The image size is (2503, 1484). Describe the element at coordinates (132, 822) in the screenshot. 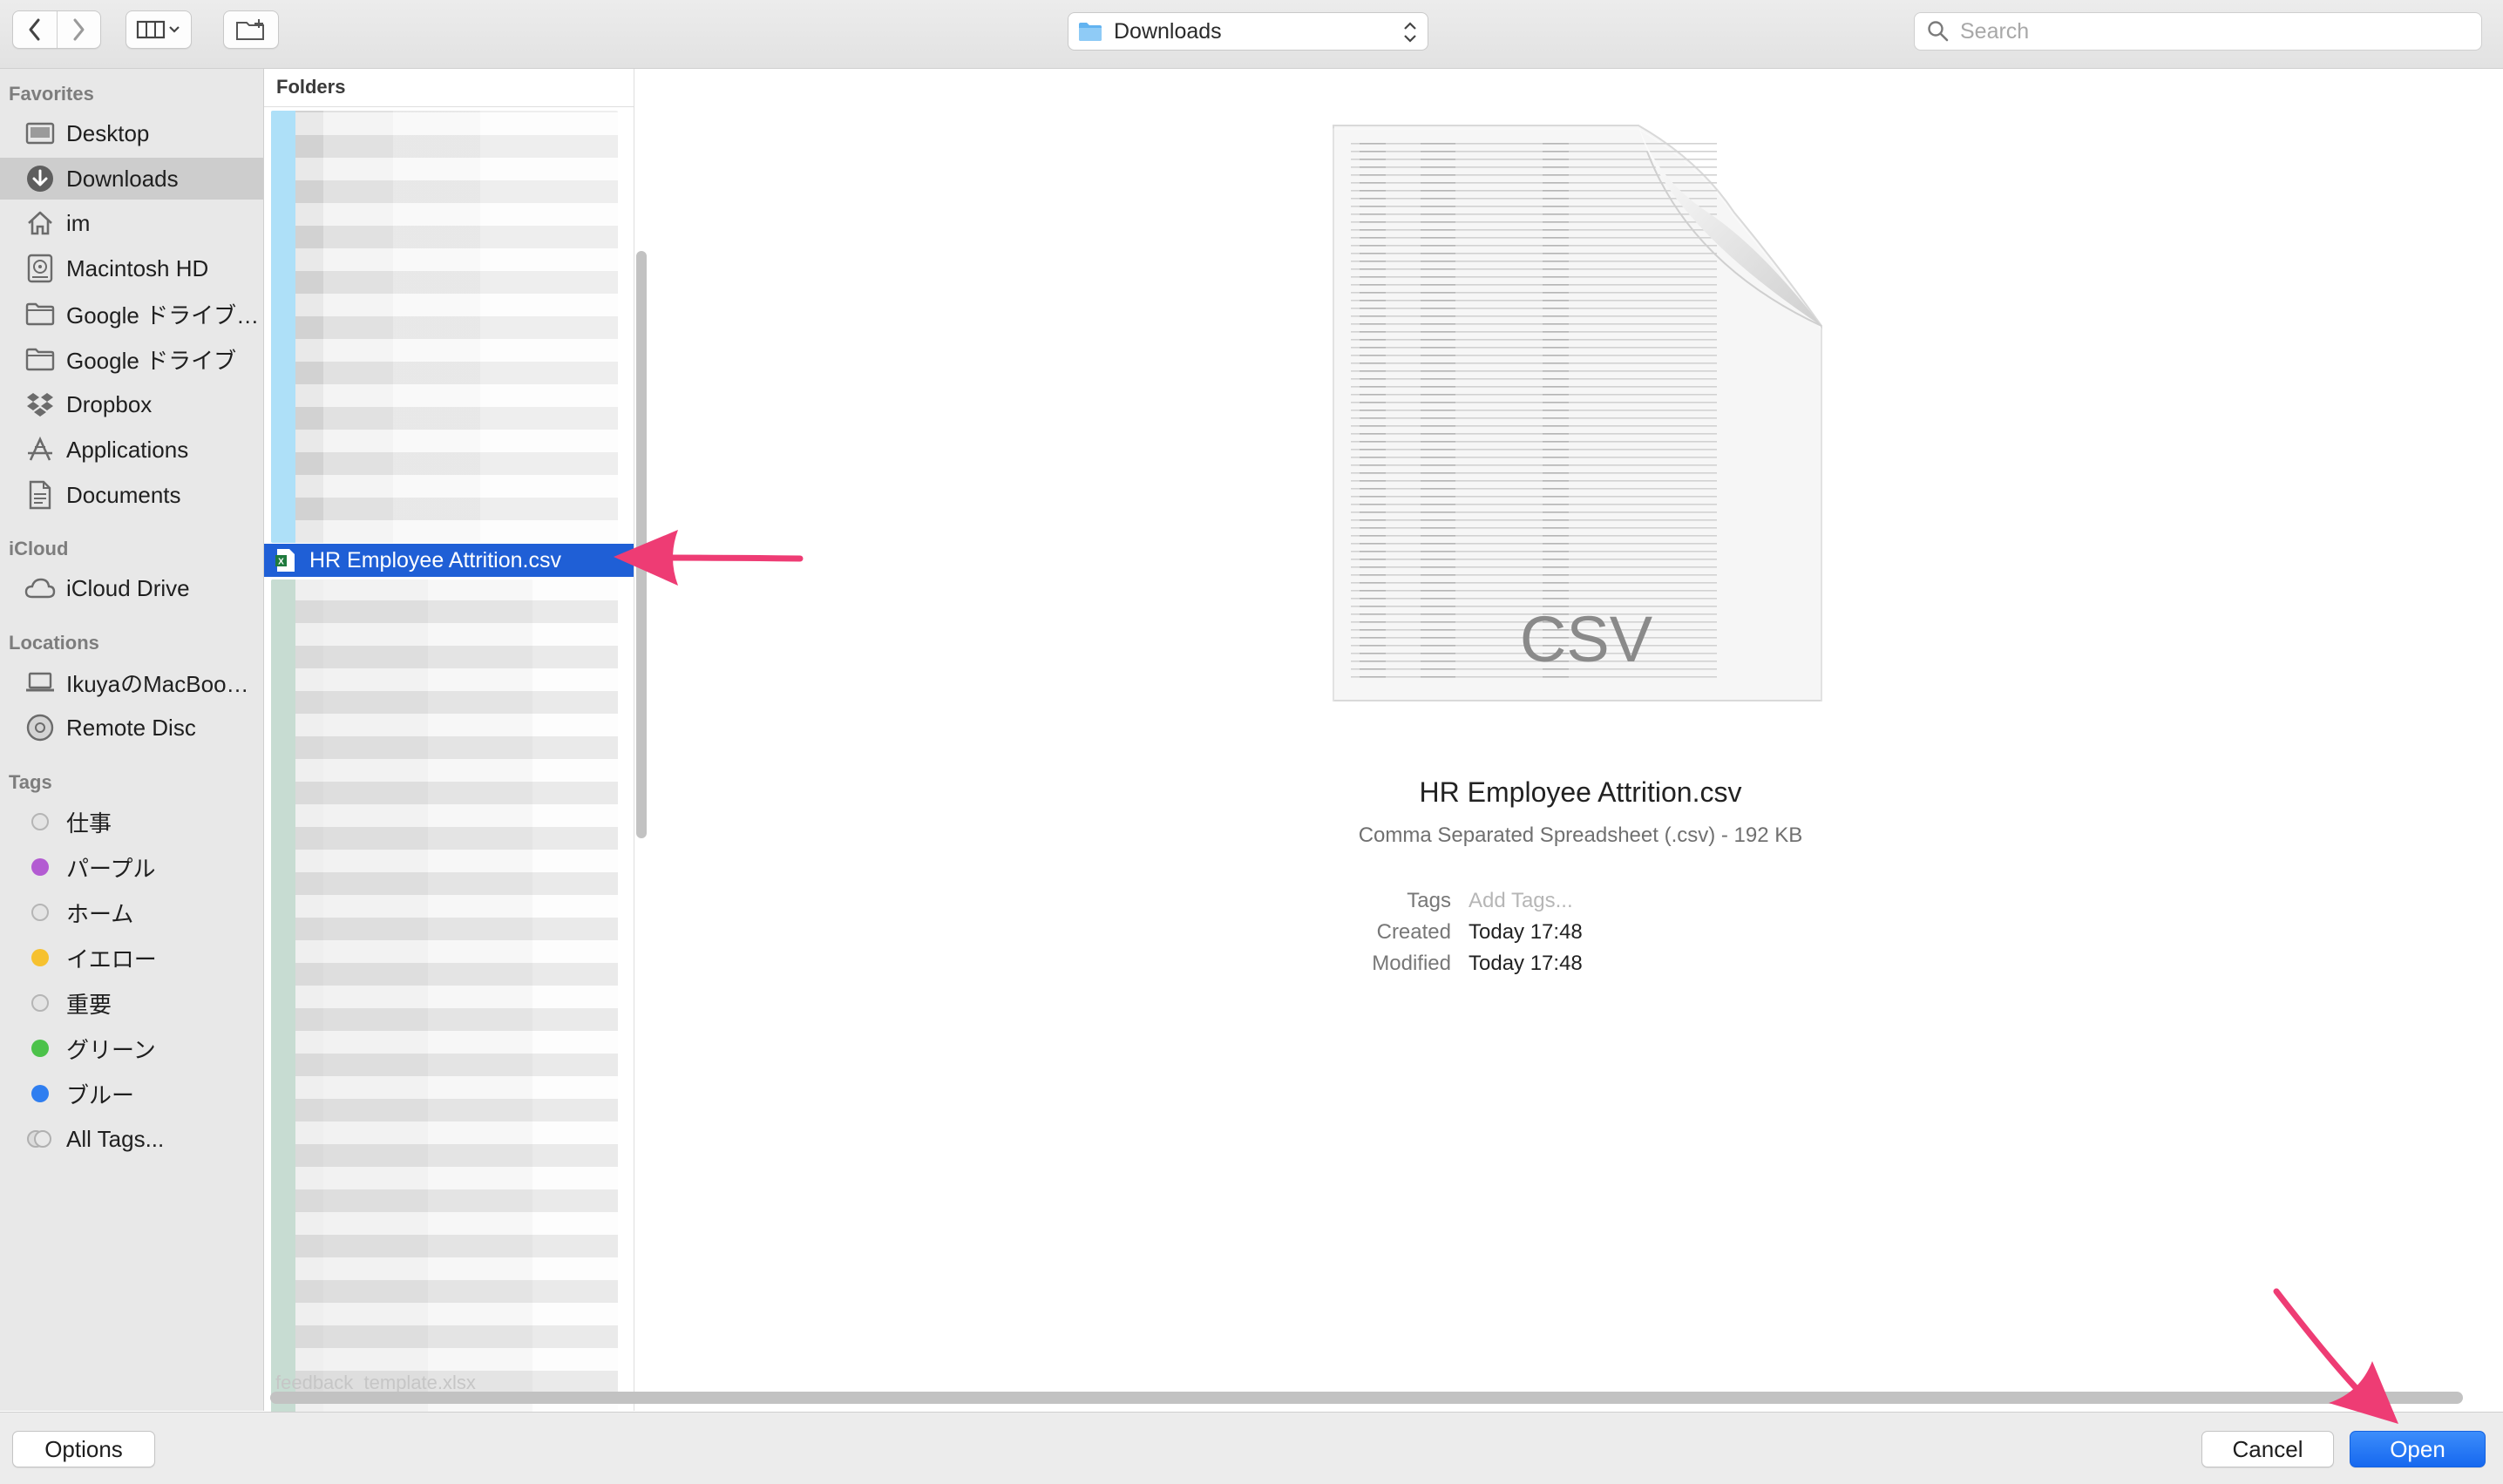

I see `sidebar-tag-work: 仕事` at that location.